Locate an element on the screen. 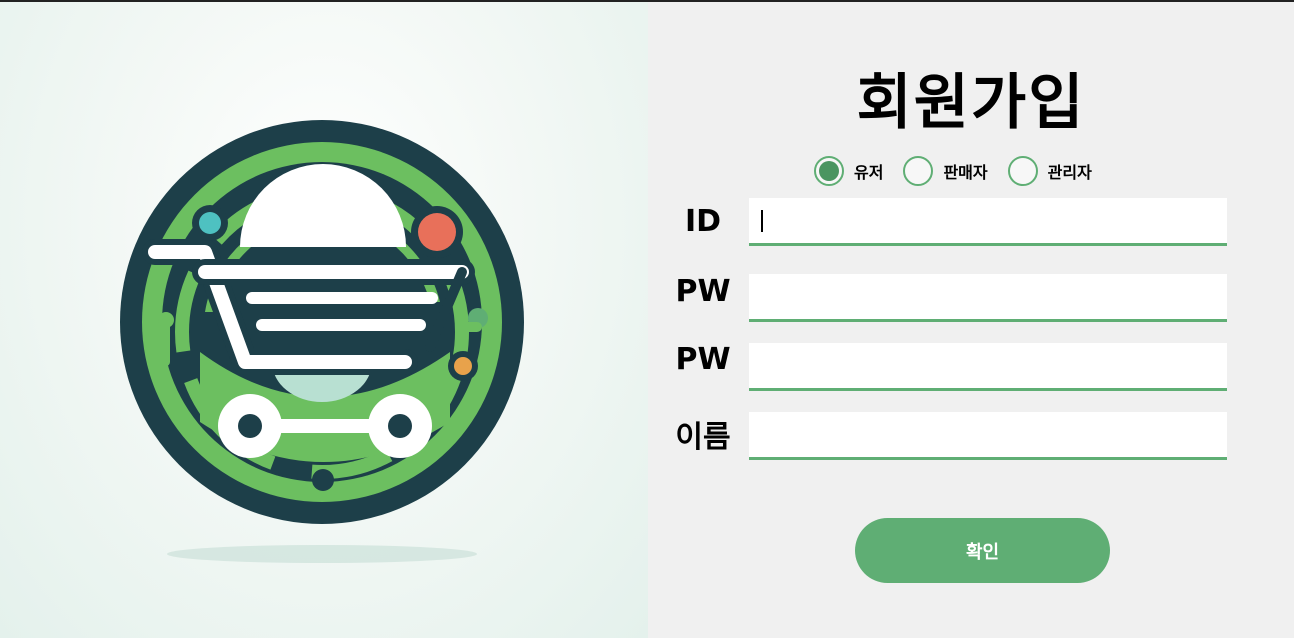  role-radio-group: 유저 판매자 관리자 is located at coordinates (963, 171).